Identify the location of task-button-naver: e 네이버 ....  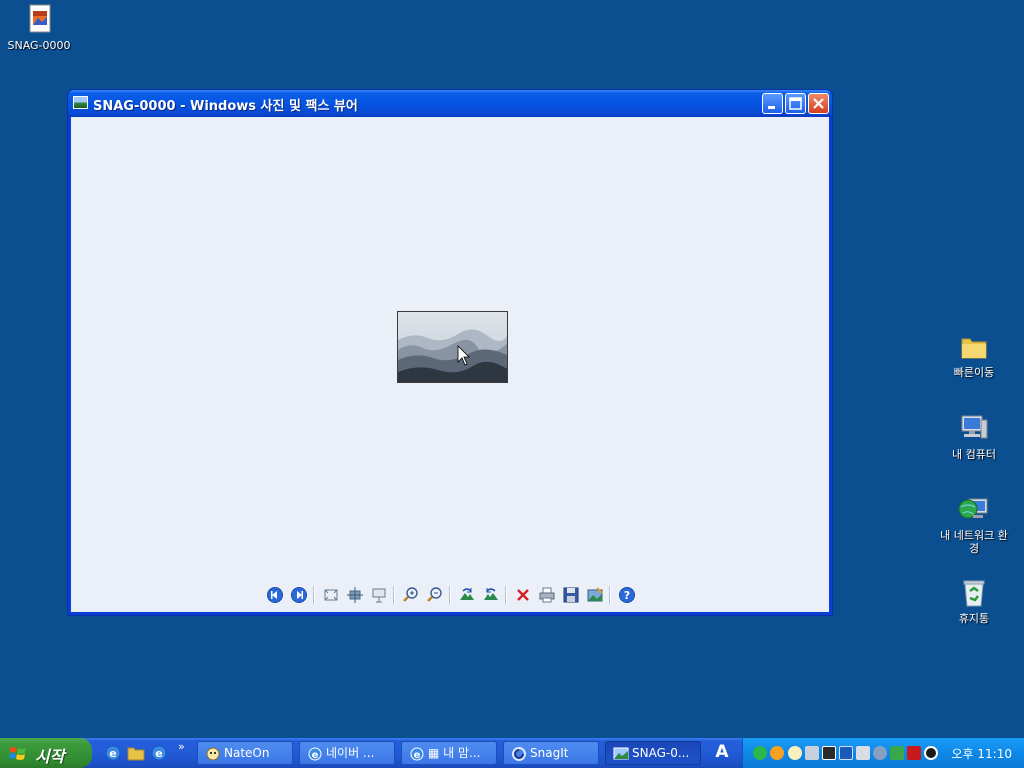
(347, 753).